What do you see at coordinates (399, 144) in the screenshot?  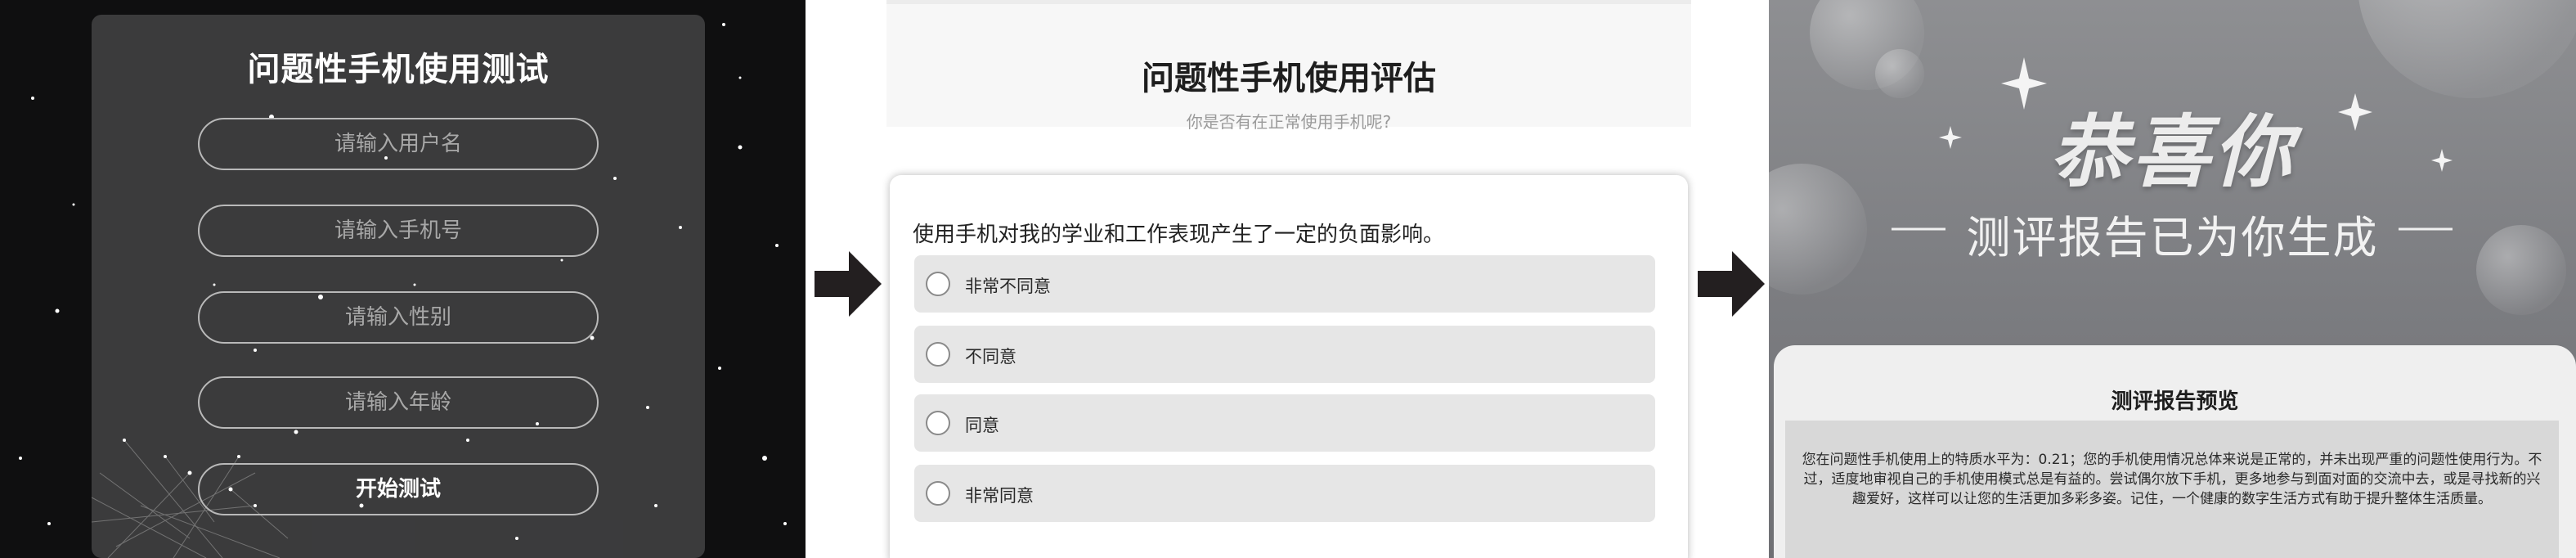 I see `username-input: 请输入用户名` at bounding box center [399, 144].